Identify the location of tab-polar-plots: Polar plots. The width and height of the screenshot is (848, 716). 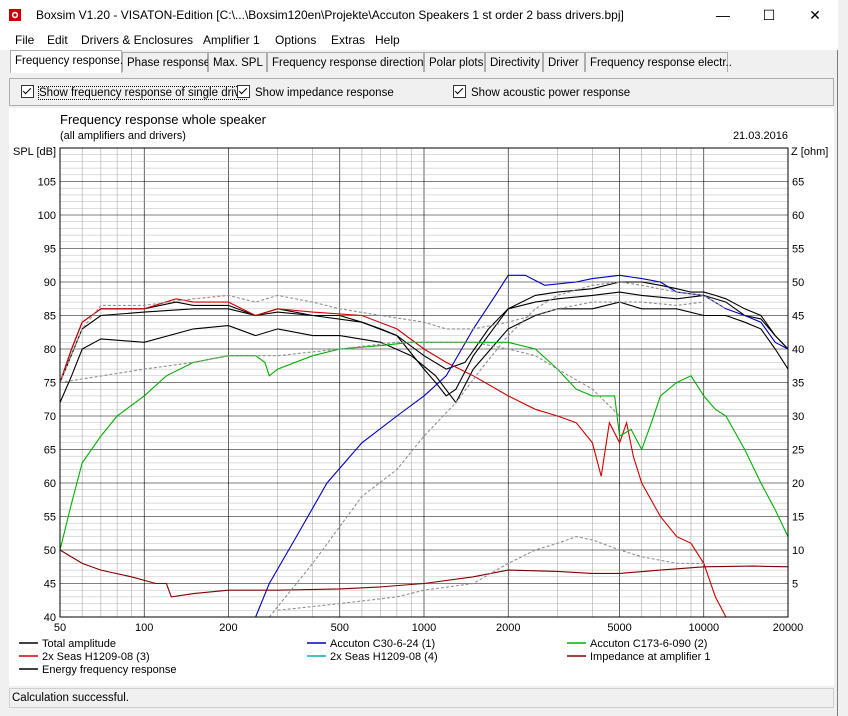
(454, 62).